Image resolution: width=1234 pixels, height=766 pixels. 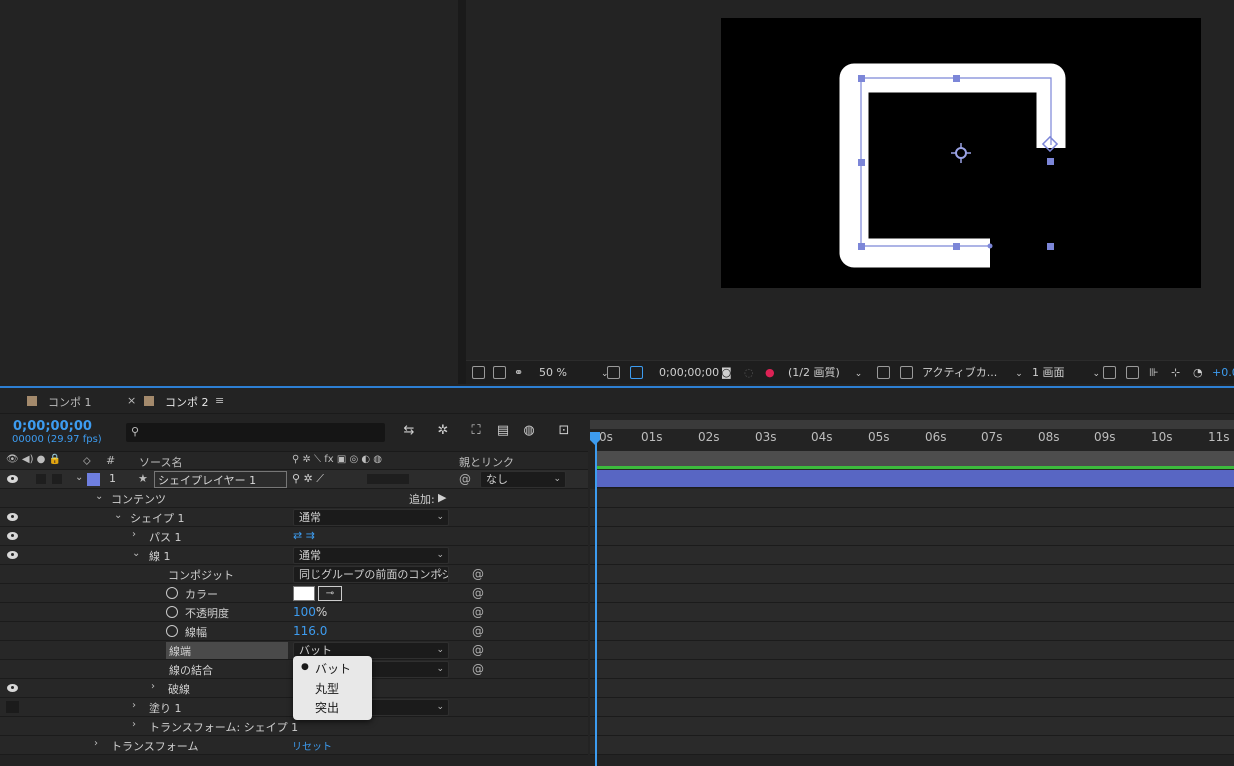 I want to click on draft-3d-icon: ✲, so click(x=443, y=431).